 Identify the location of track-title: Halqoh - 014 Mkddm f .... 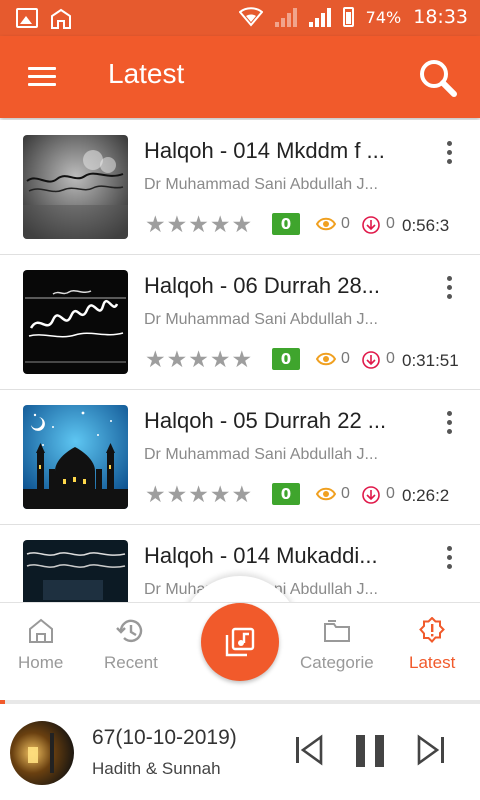
(264, 150).